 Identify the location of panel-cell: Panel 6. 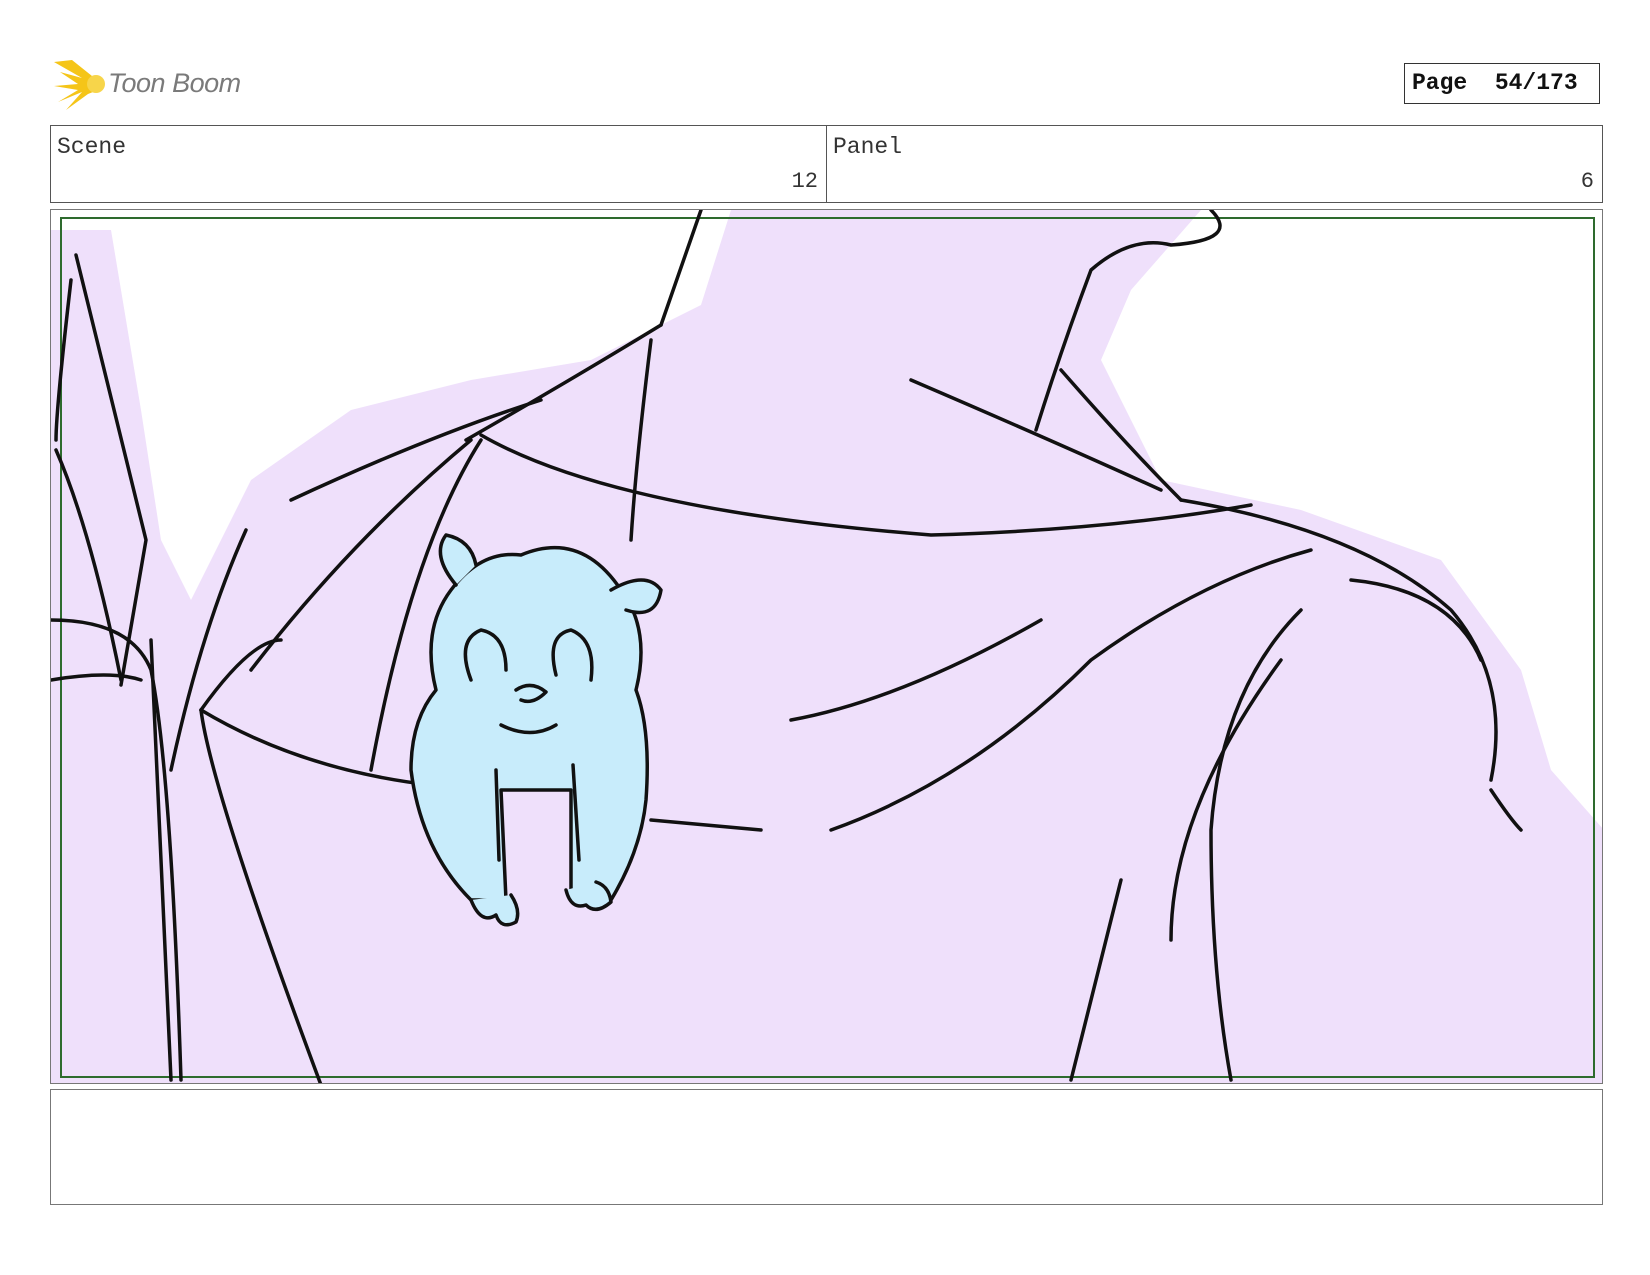
(1214, 164).